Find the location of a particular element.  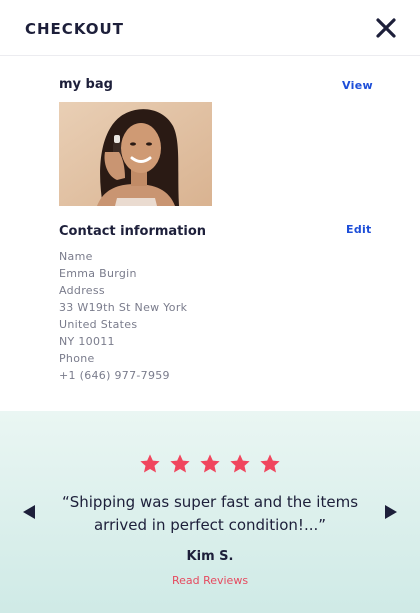

address-zip: NY 10011 is located at coordinates (87, 341).